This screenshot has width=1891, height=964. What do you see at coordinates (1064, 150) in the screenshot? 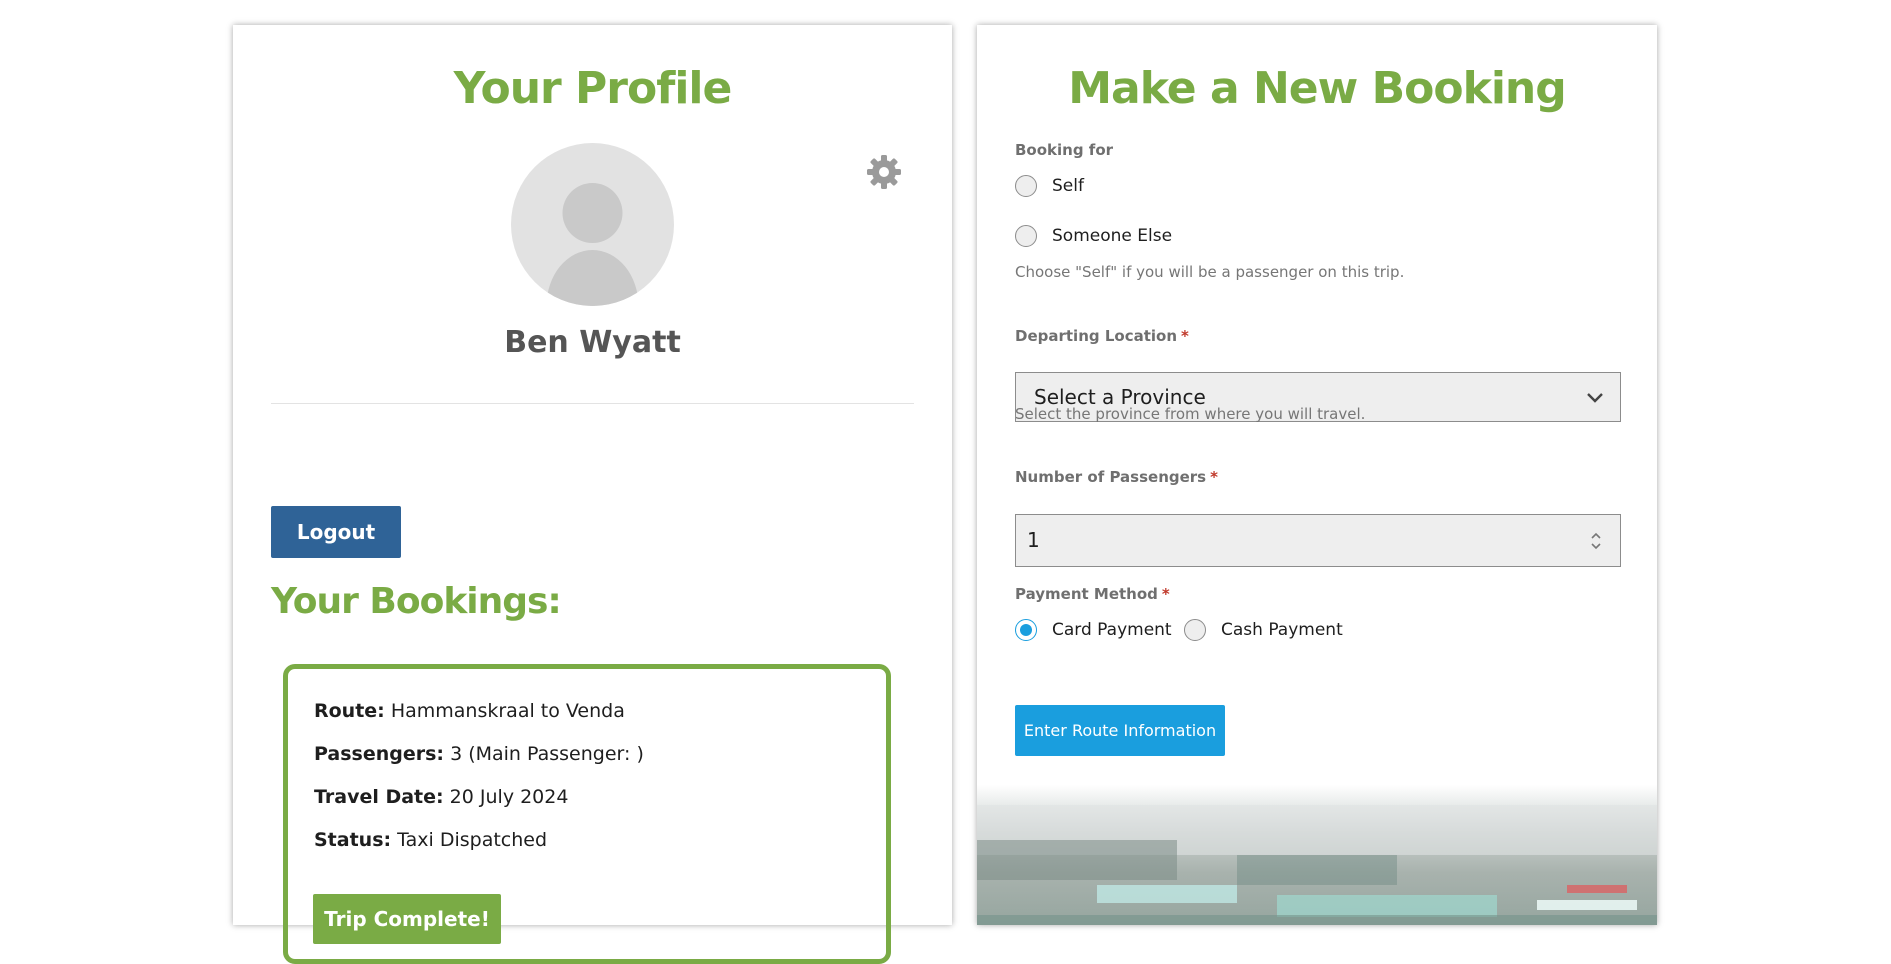
I see `booking-for-label: Booking for` at bounding box center [1064, 150].